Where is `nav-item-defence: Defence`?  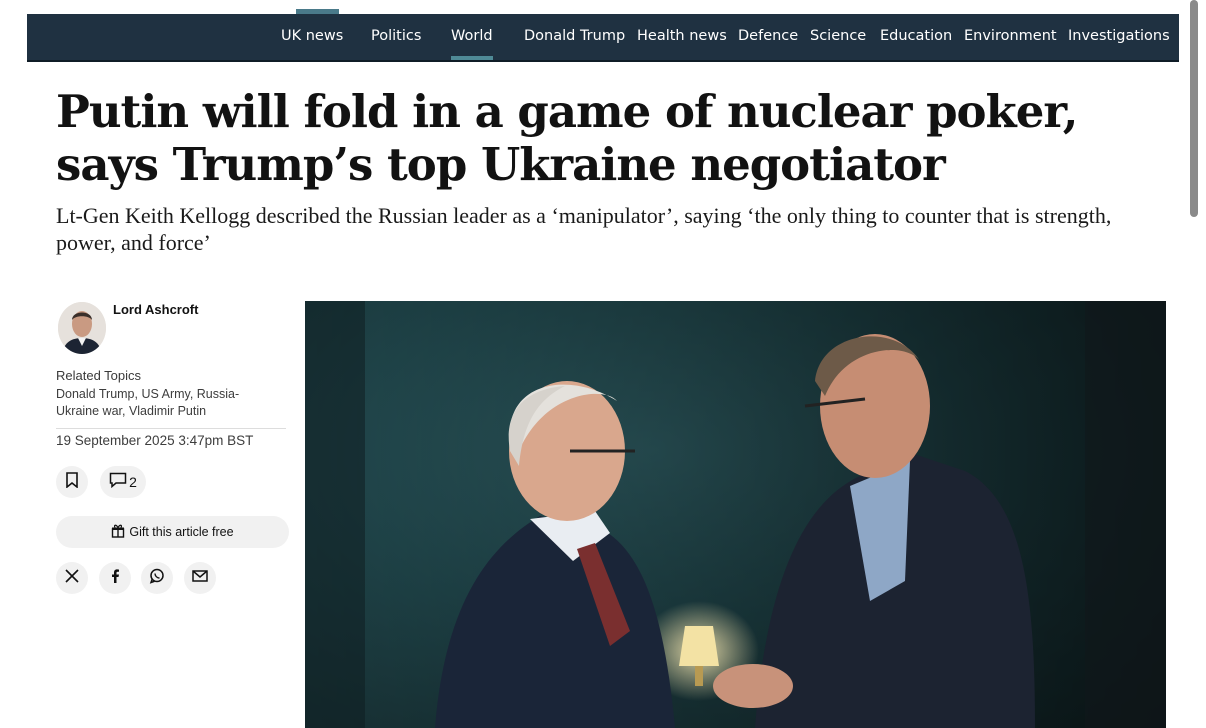 nav-item-defence: Defence is located at coordinates (768, 37).